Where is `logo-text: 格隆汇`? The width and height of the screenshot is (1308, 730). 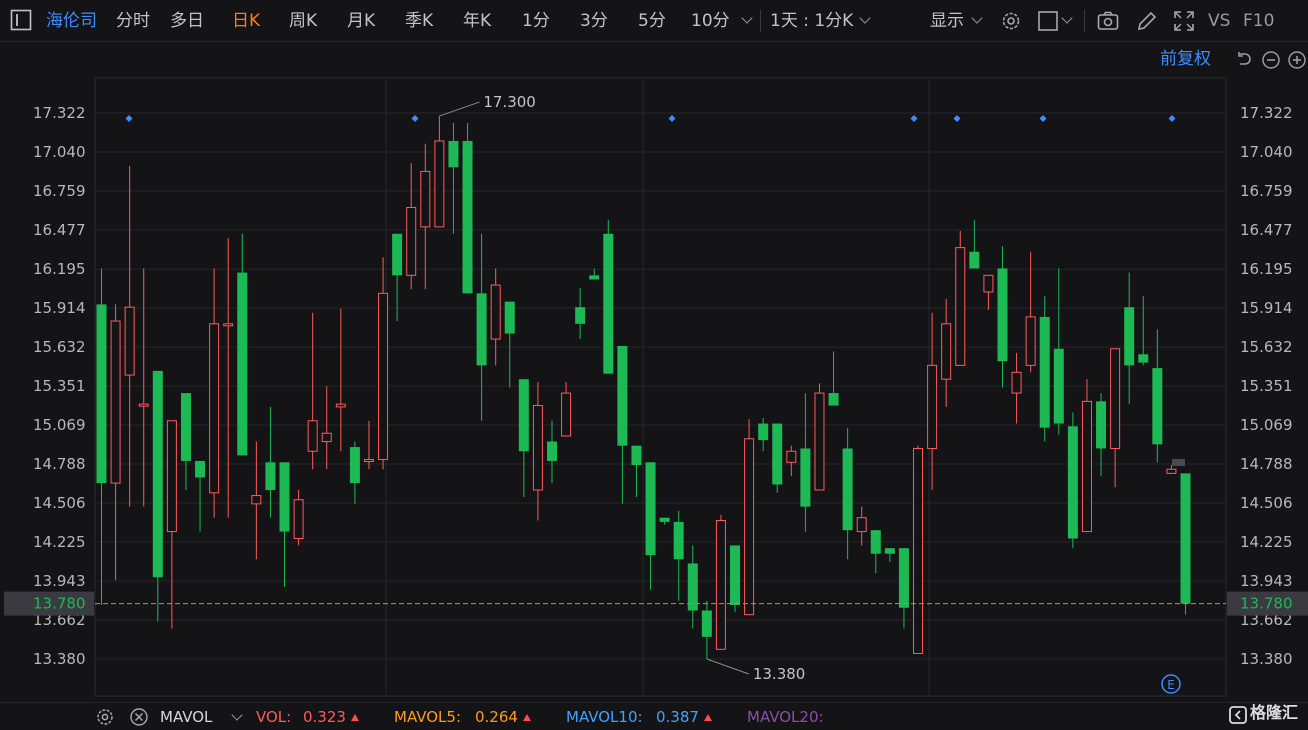 logo-text: 格隆汇 is located at coordinates (1274, 712).